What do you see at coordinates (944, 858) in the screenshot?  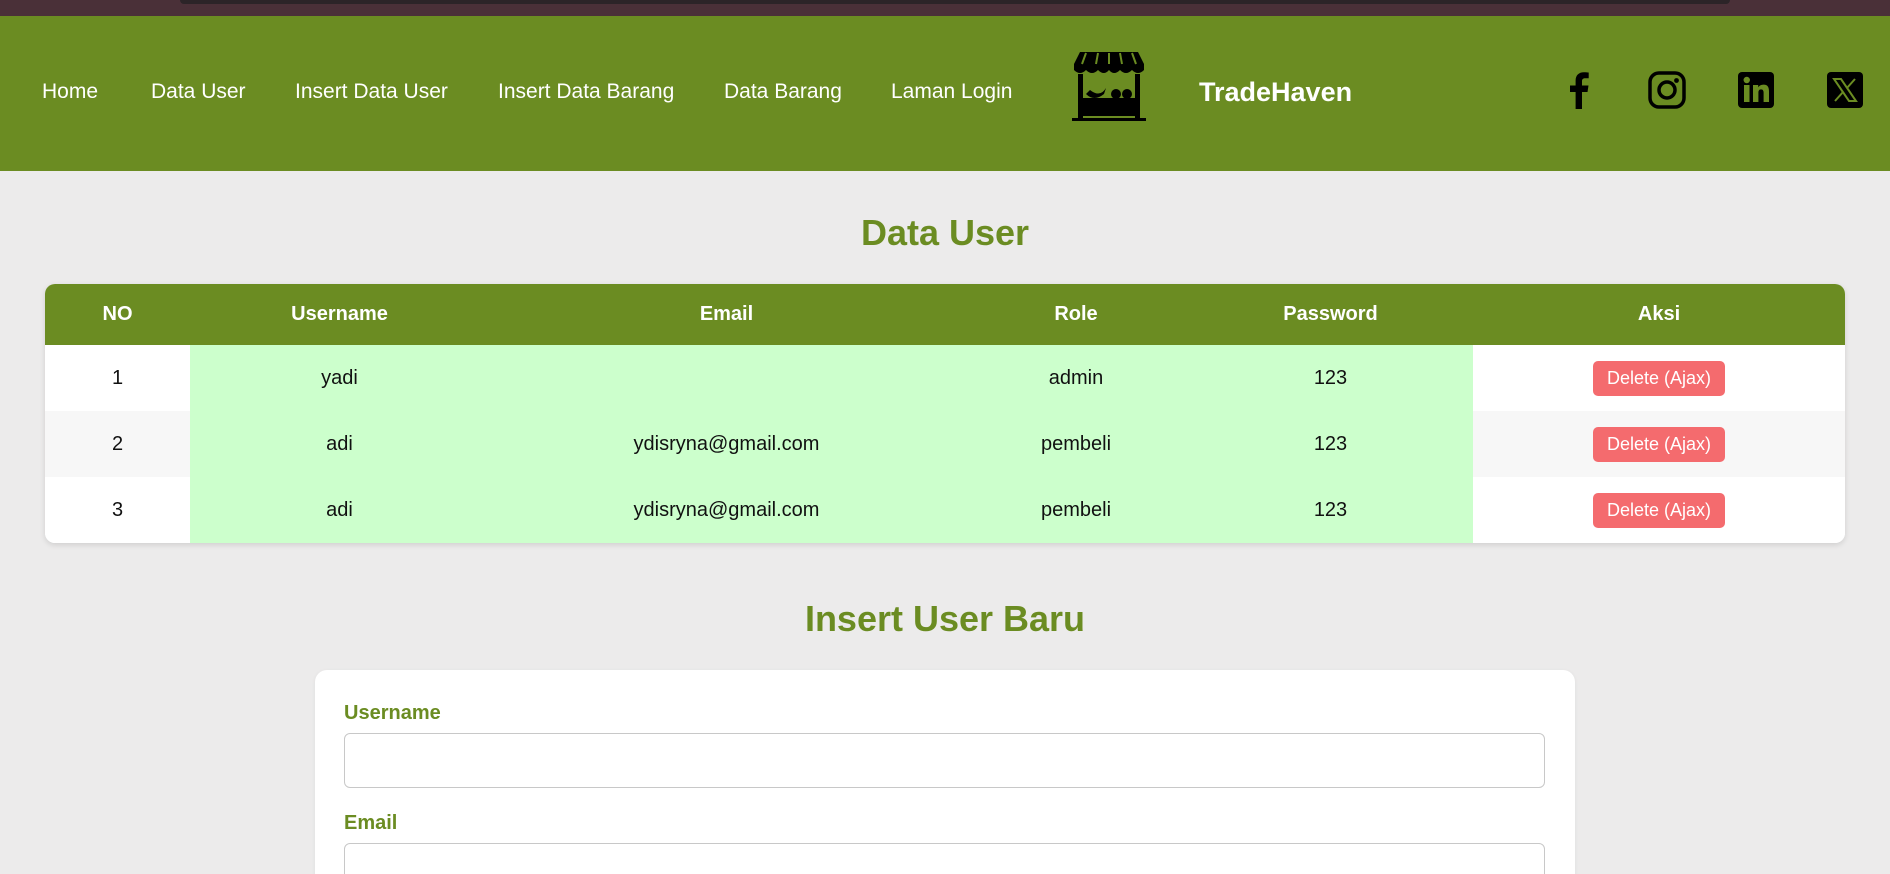 I see `email-input` at bounding box center [944, 858].